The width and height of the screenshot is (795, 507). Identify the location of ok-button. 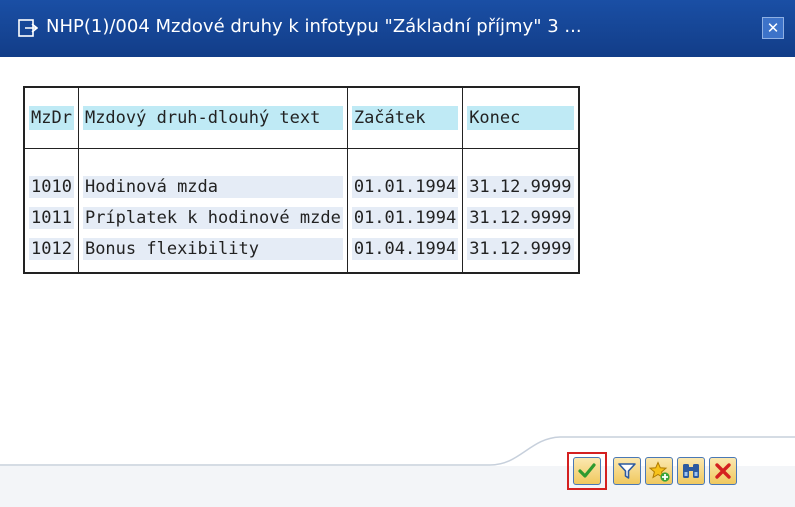
(587, 471).